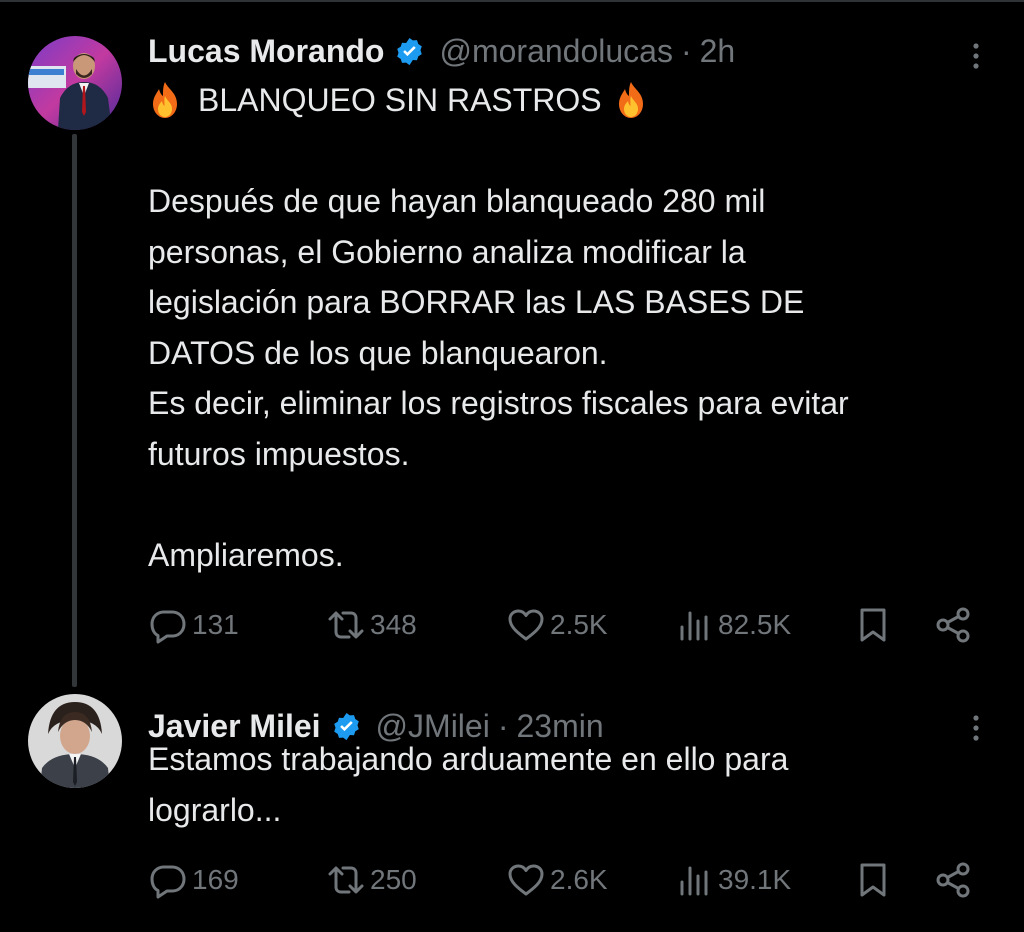  What do you see at coordinates (378, 352) in the screenshot?
I see `tweet-text-line: DATOS de los que blanquearon.` at bounding box center [378, 352].